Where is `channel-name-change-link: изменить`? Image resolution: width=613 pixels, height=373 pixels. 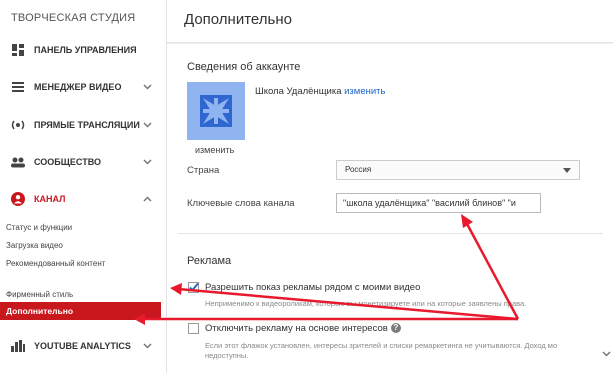
channel-name-change-link: изменить is located at coordinates (364, 91).